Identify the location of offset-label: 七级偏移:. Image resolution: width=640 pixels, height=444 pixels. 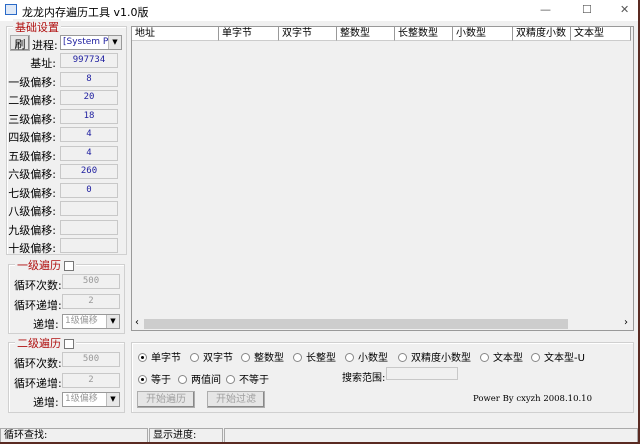
(32, 193).